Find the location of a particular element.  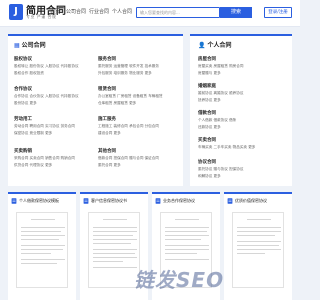

document-title: 优质价值保密协议 is located at coordinates (247, 201).